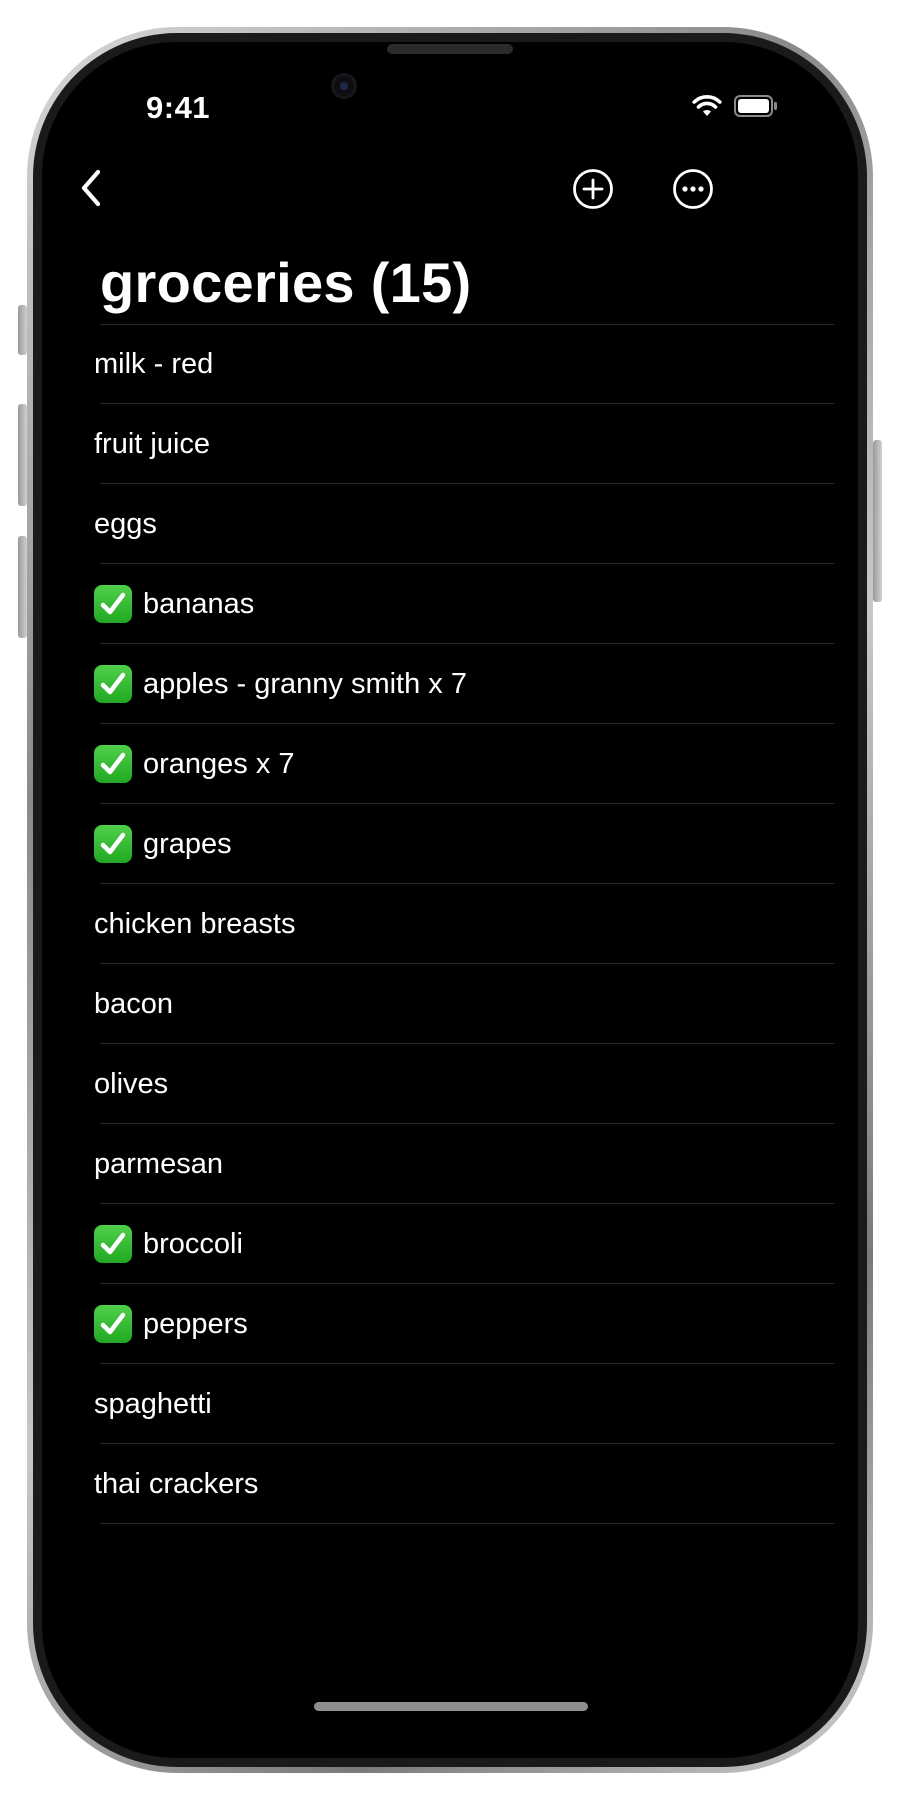 The width and height of the screenshot is (900, 1800). What do you see at coordinates (92, 193) in the screenshot?
I see `chevron-left-icon` at bounding box center [92, 193].